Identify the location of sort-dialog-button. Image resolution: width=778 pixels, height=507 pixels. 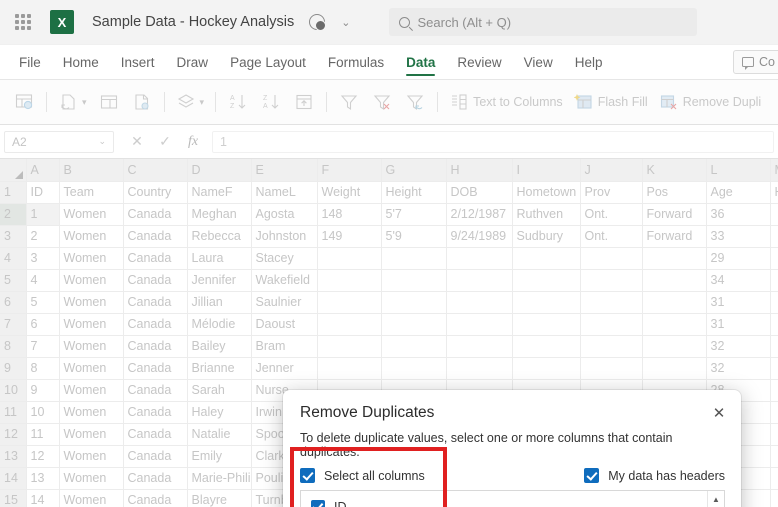
(304, 102).